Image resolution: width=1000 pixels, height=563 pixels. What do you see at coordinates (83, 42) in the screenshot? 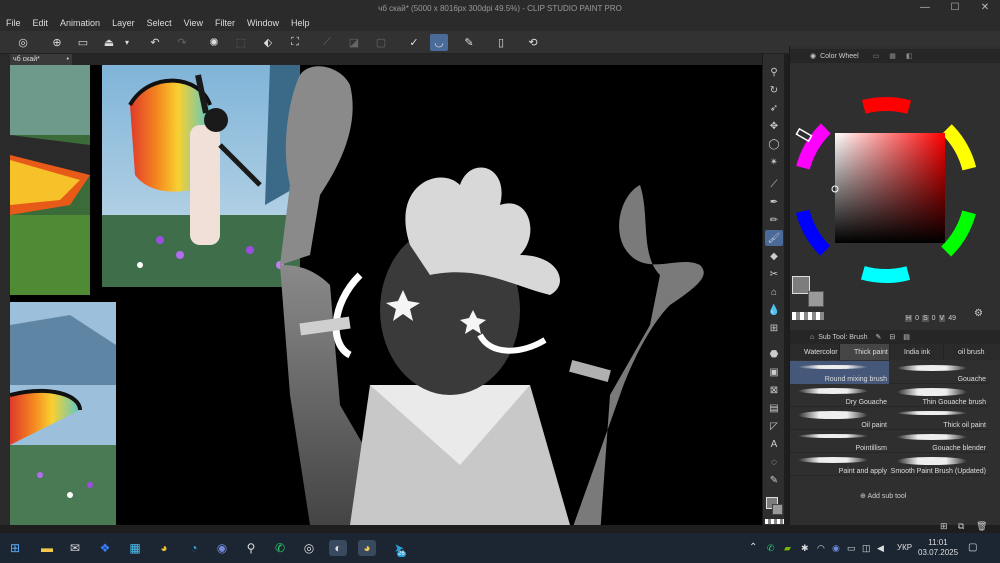
I see `open-folder-icon: ▭` at bounding box center [83, 42].